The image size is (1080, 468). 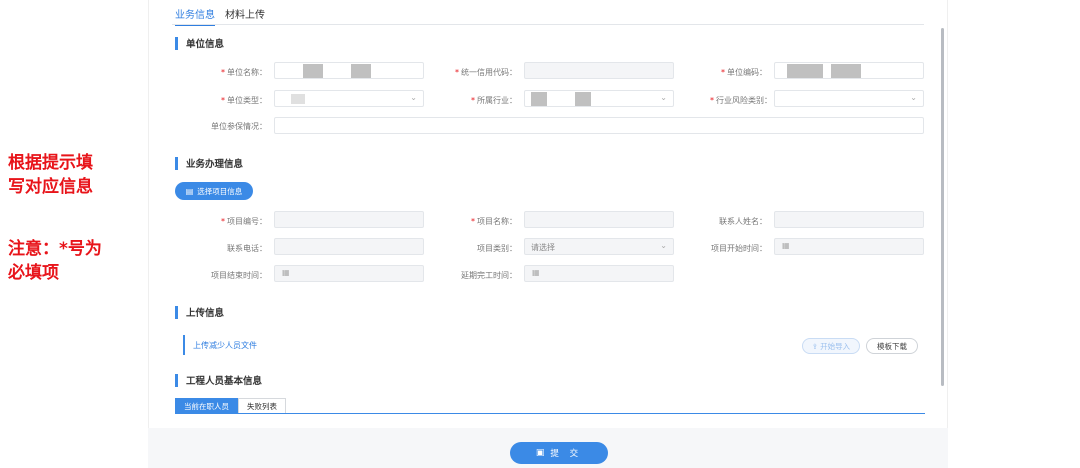 I want to click on template-download-button: 模板下载, so click(x=892, y=346).